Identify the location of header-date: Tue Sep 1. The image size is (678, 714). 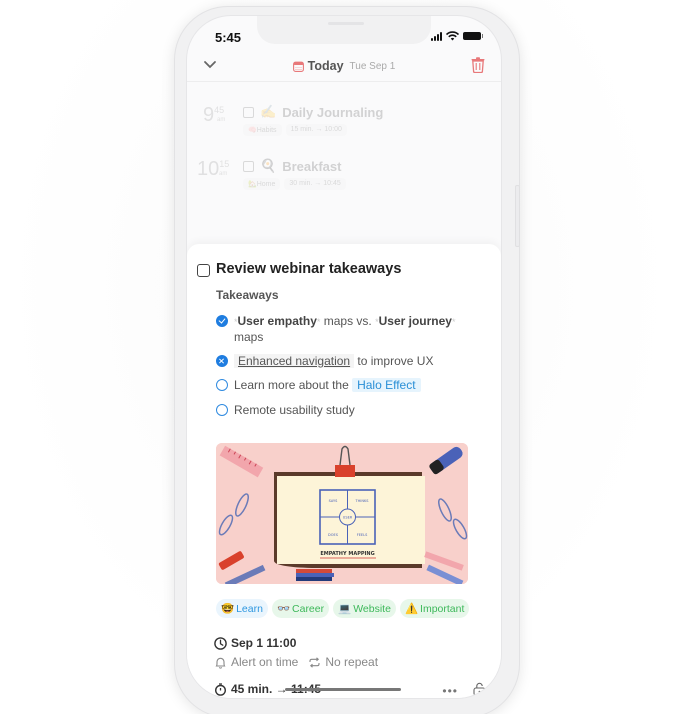
(372, 66).